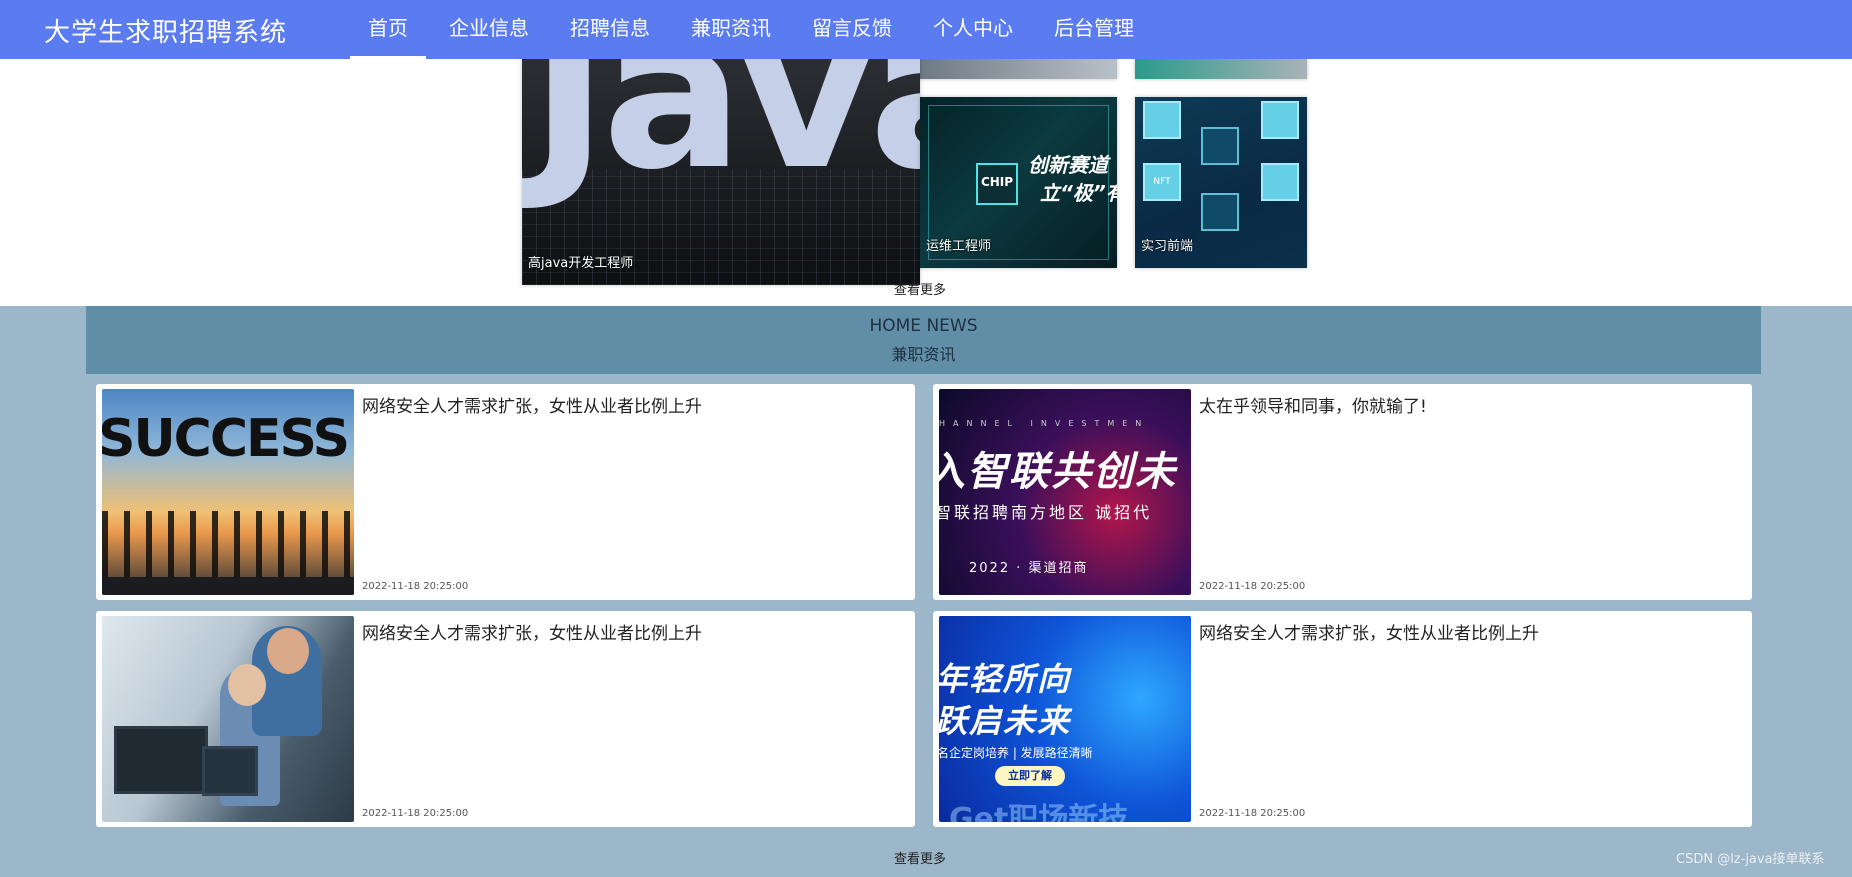 This screenshot has width=1852, height=877. I want to click on job-image-text: Java, so click(725, 137).